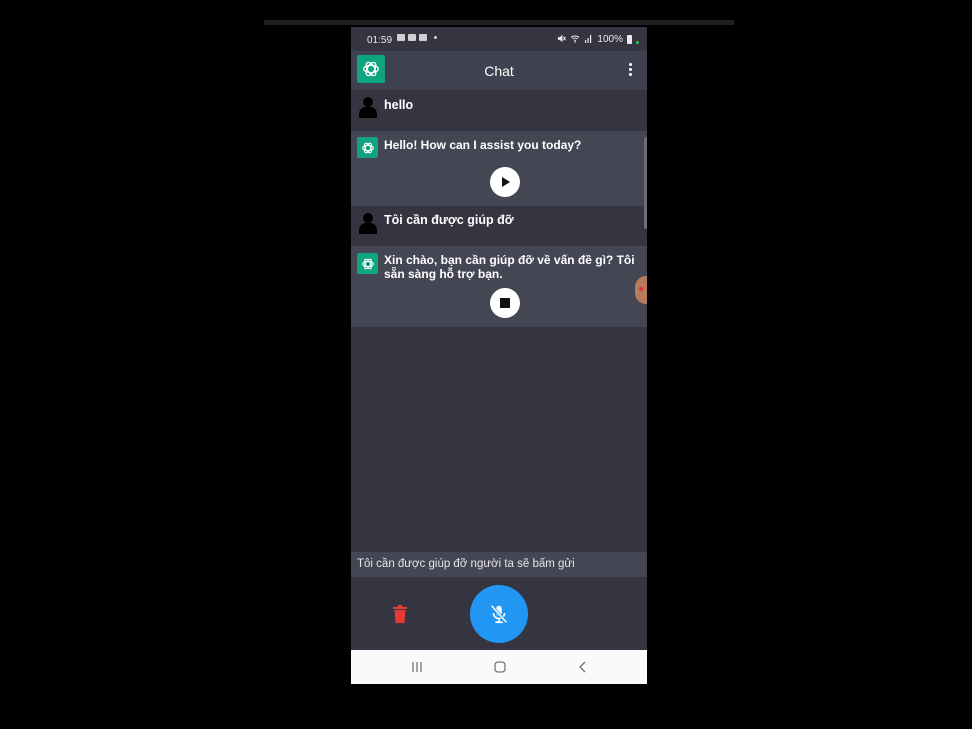 This screenshot has width=972, height=729. Describe the element at coordinates (630, 71) in the screenshot. I see `more-vert-icon` at that location.